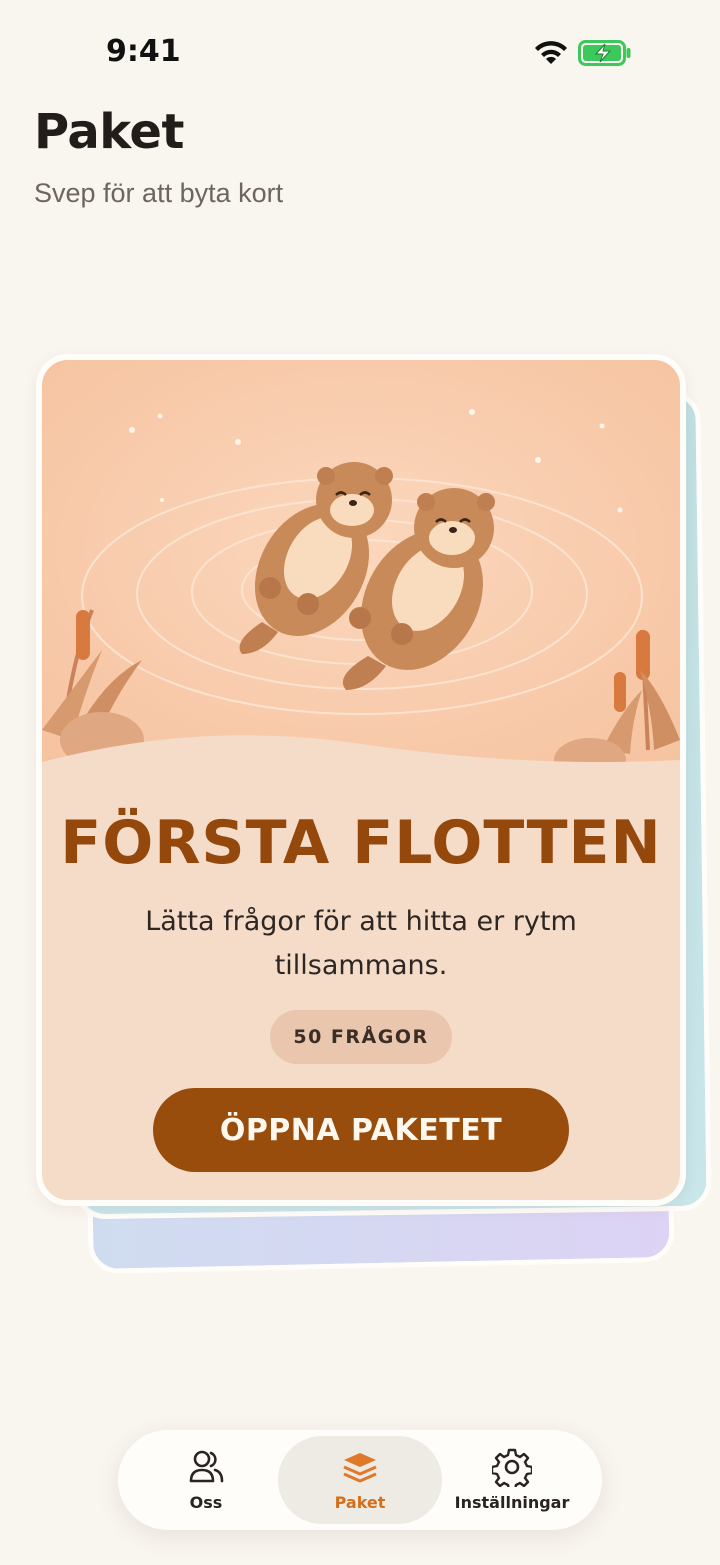 The image size is (720, 1565). I want to click on nav-item-paket: Paket, so click(360, 1480).